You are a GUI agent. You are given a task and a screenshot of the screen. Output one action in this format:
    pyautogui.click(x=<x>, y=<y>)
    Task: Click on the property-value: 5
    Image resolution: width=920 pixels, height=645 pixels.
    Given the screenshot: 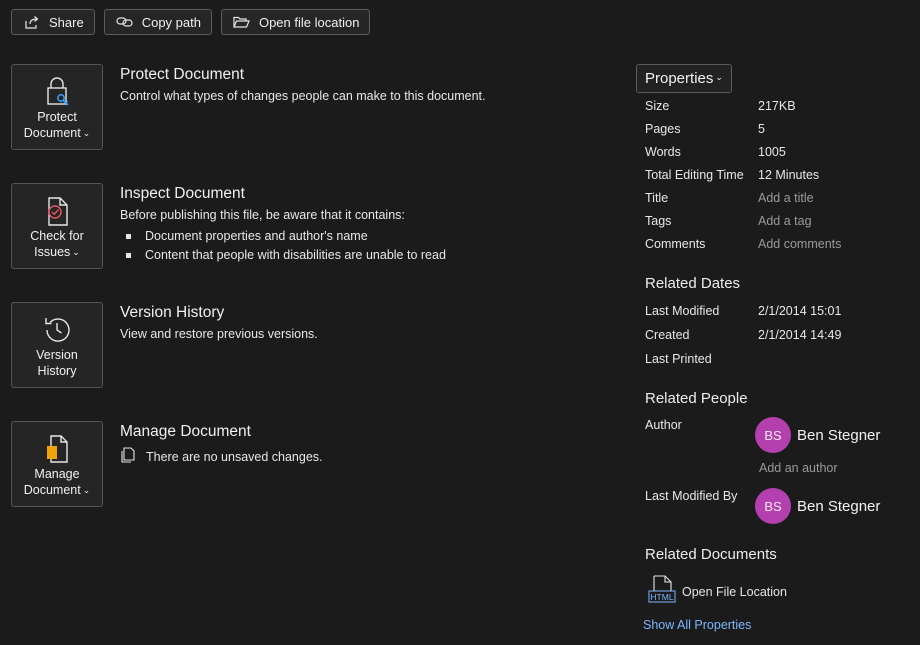 What is the action you would take?
    pyautogui.click(x=761, y=129)
    